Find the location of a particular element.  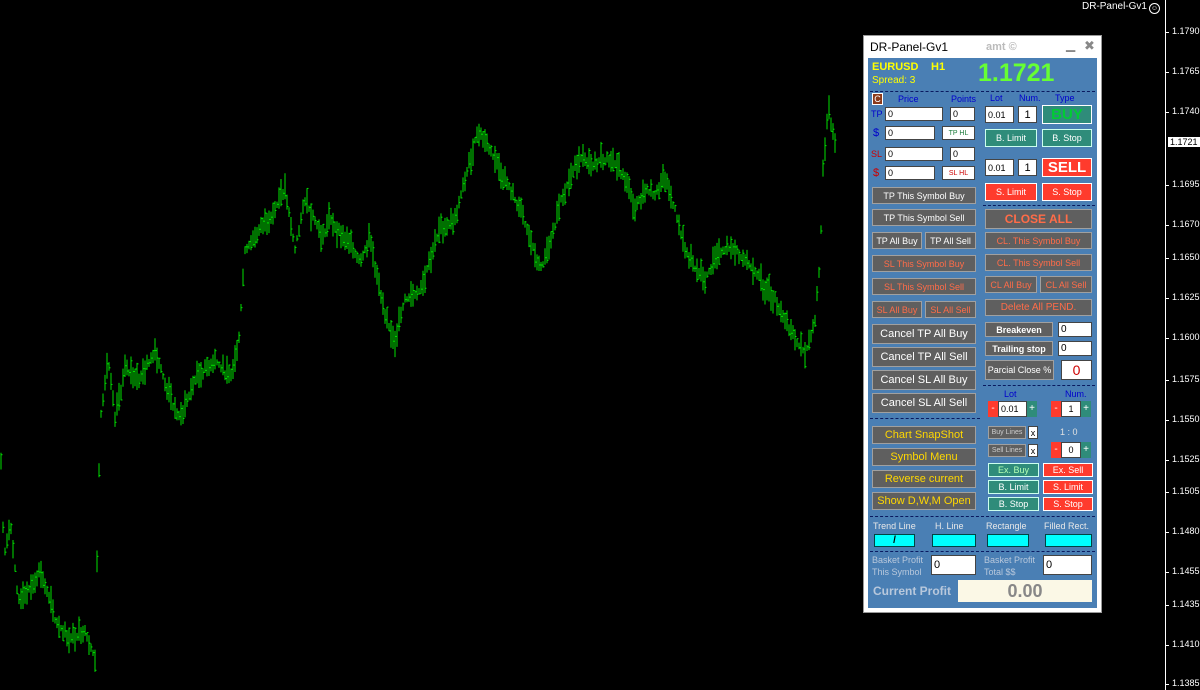

num-decrease-button: - is located at coordinates (1056, 409).